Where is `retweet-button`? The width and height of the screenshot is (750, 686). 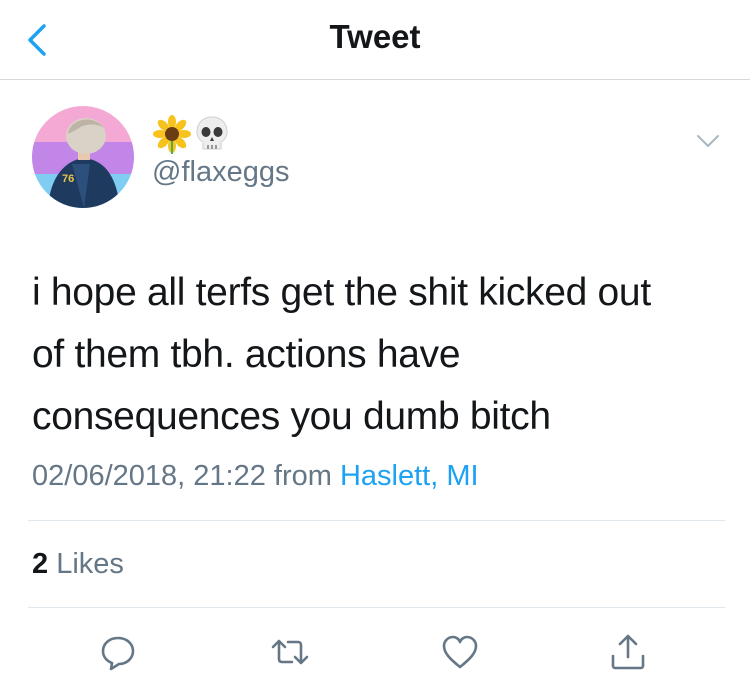
retweet-button is located at coordinates (290, 652).